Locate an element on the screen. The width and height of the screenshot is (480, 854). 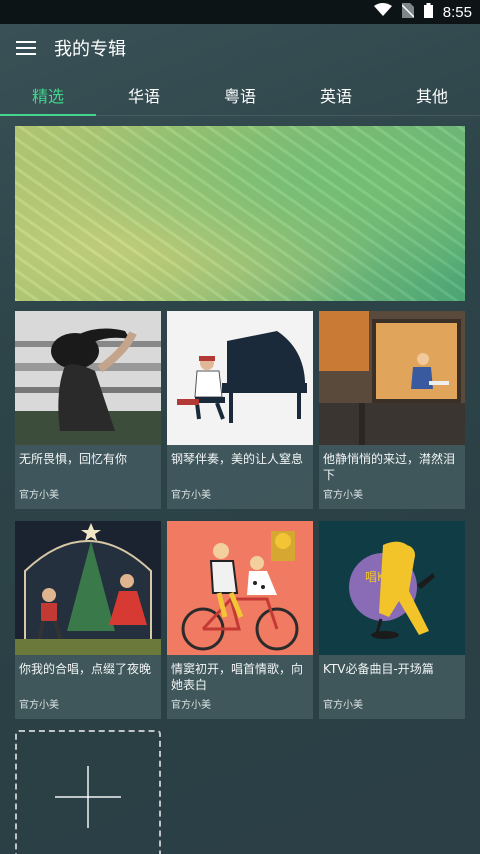
album-card: 情窦初开，唱首情歌，向她表白 官方小美 is located at coordinates (240, 620).